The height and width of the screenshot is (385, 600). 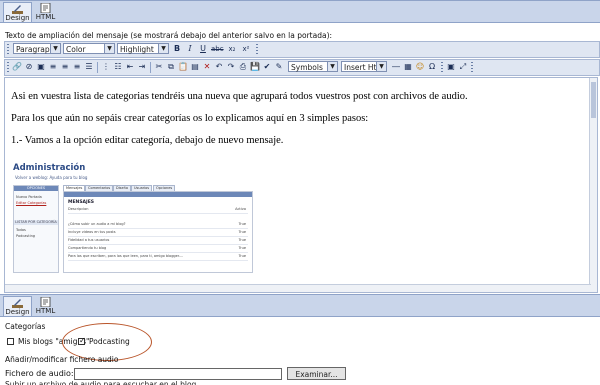 I want to click on embedded-sidebar-subhead: LISTAR POR CATEGORÍA, so click(x=36, y=222).